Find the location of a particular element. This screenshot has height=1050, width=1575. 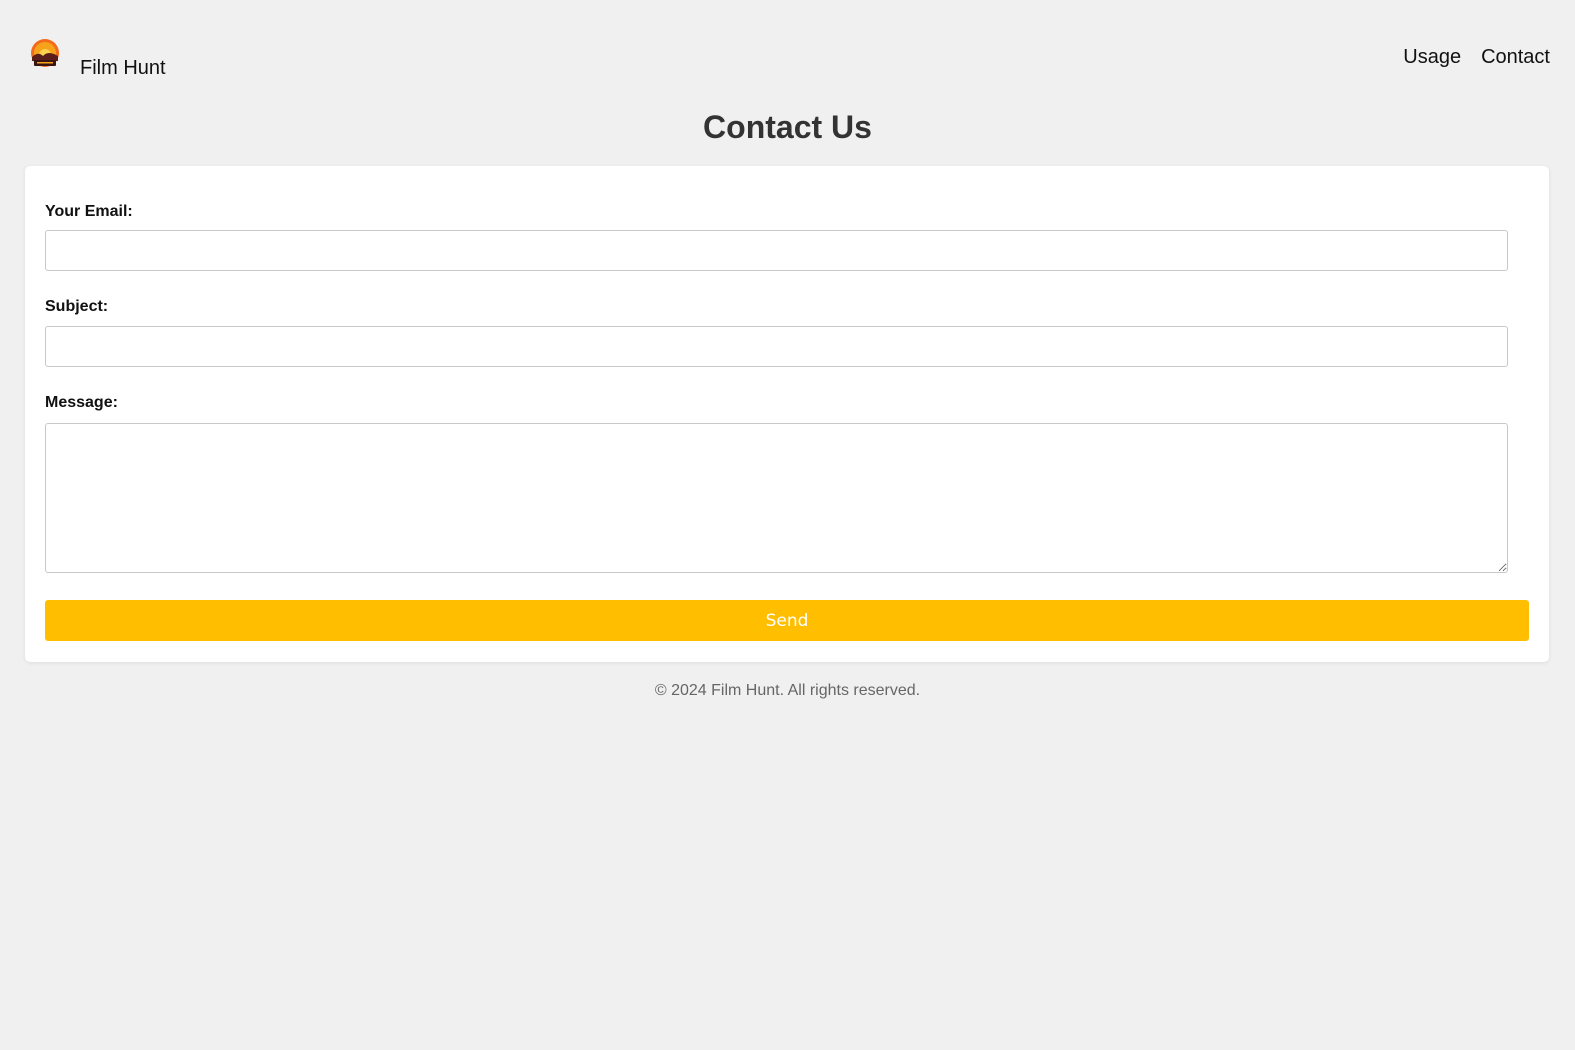

site-header: Film Hunt Usage Contact is located at coordinates (787, 50).